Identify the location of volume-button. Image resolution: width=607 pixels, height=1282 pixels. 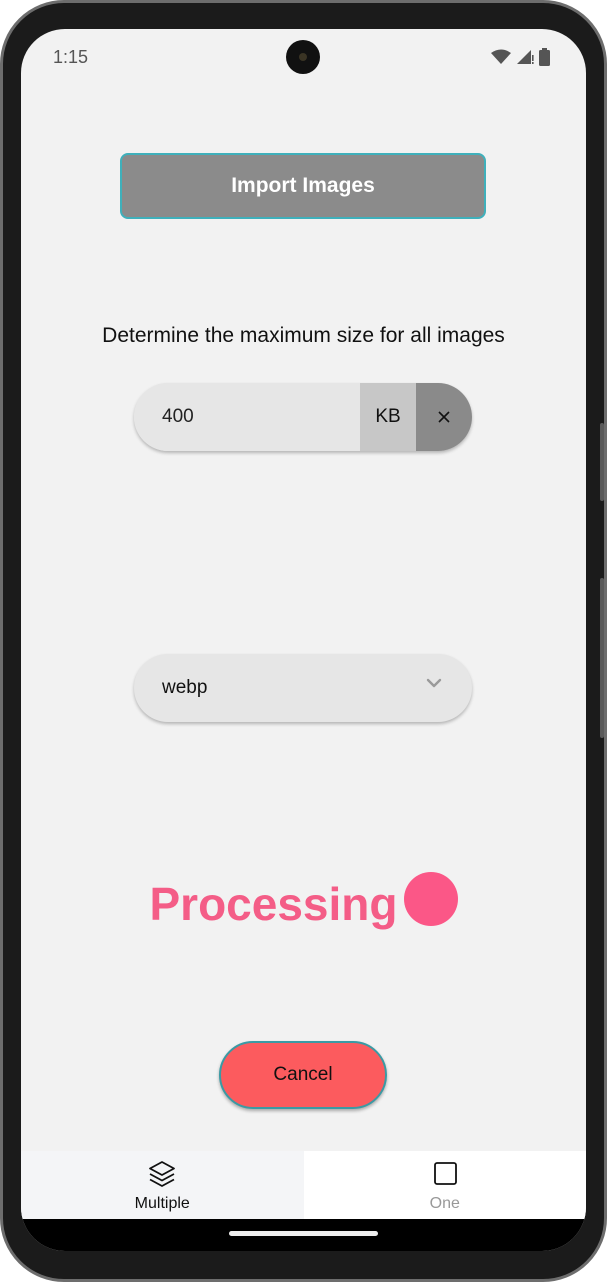
(602, 658).